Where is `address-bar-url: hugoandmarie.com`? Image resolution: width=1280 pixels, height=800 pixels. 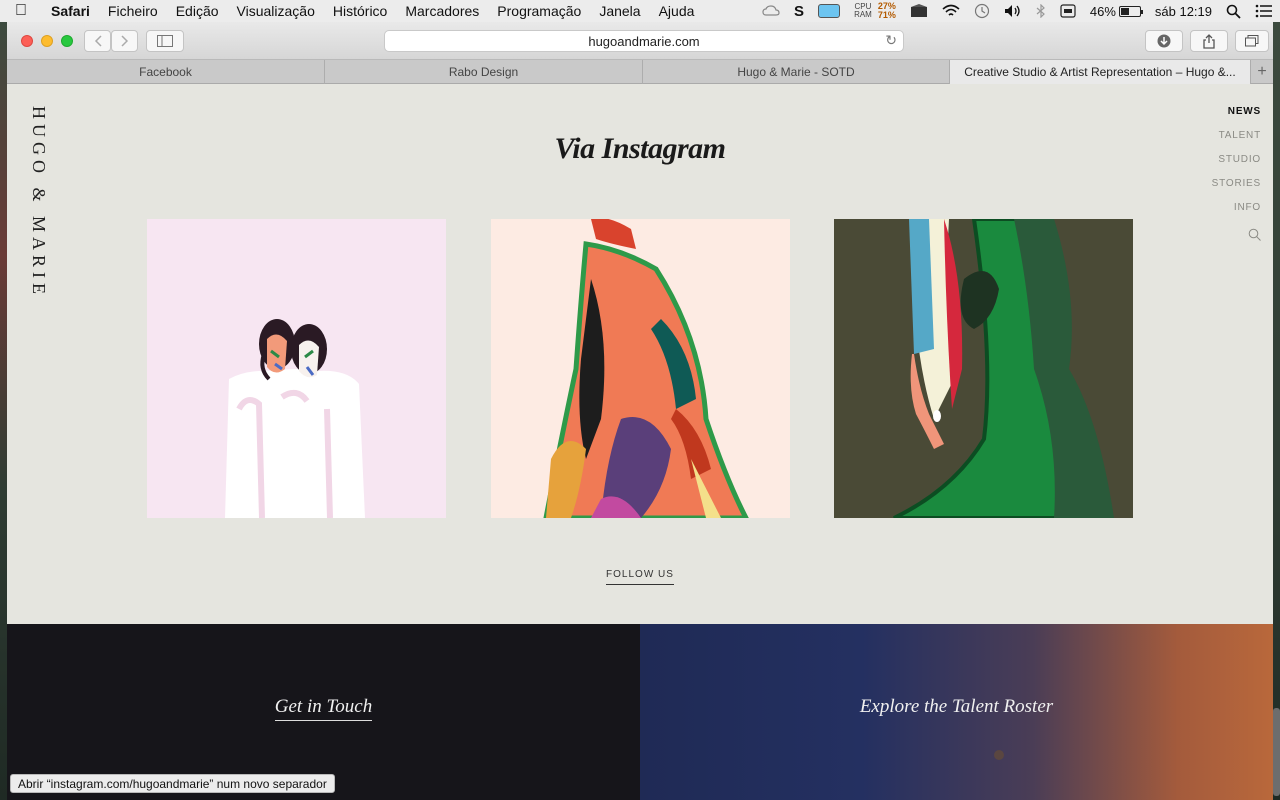 address-bar-url: hugoandmarie.com is located at coordinates (644, 41).